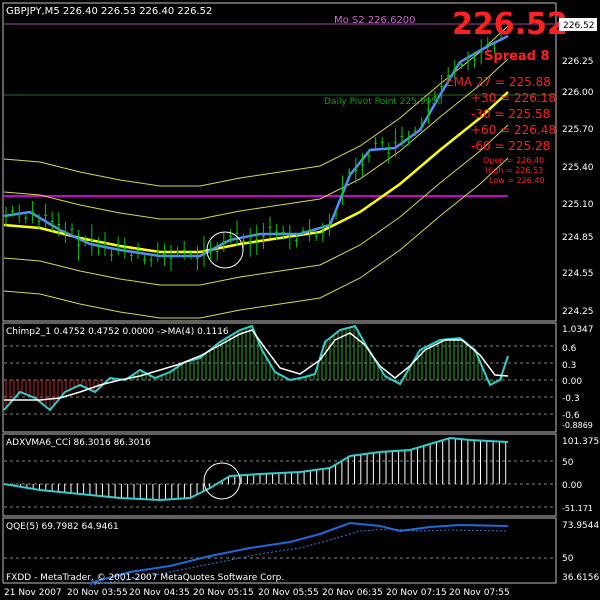 The width and height of the screenshot is (600, 600). What do you see at coordinates (571, 399) in the screenshot?
I see `chimp-axis-label: -0.3` at bounding box center [571, 399].